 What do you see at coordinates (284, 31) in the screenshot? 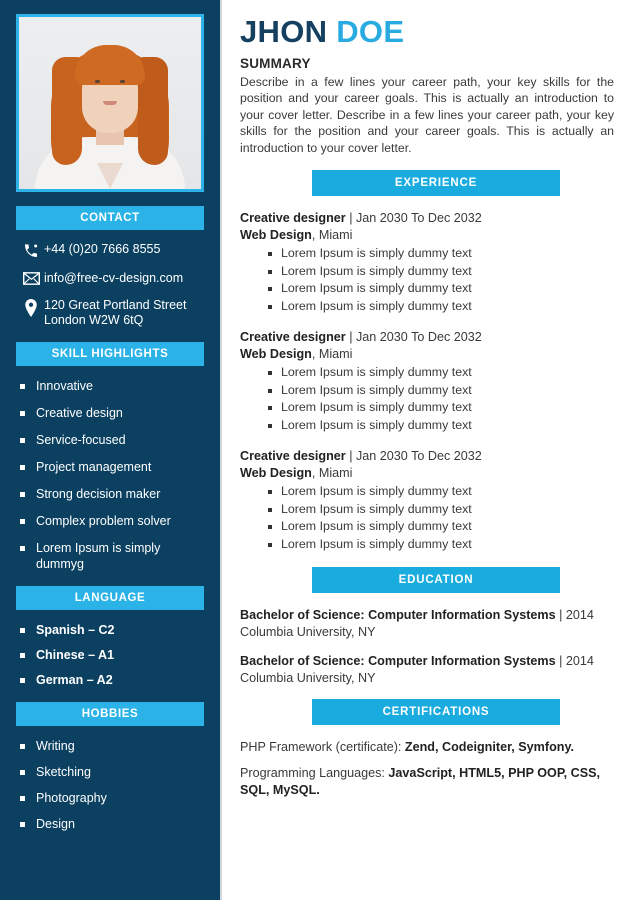
I see `first-name: JHON` at bounding box center [284, 31].